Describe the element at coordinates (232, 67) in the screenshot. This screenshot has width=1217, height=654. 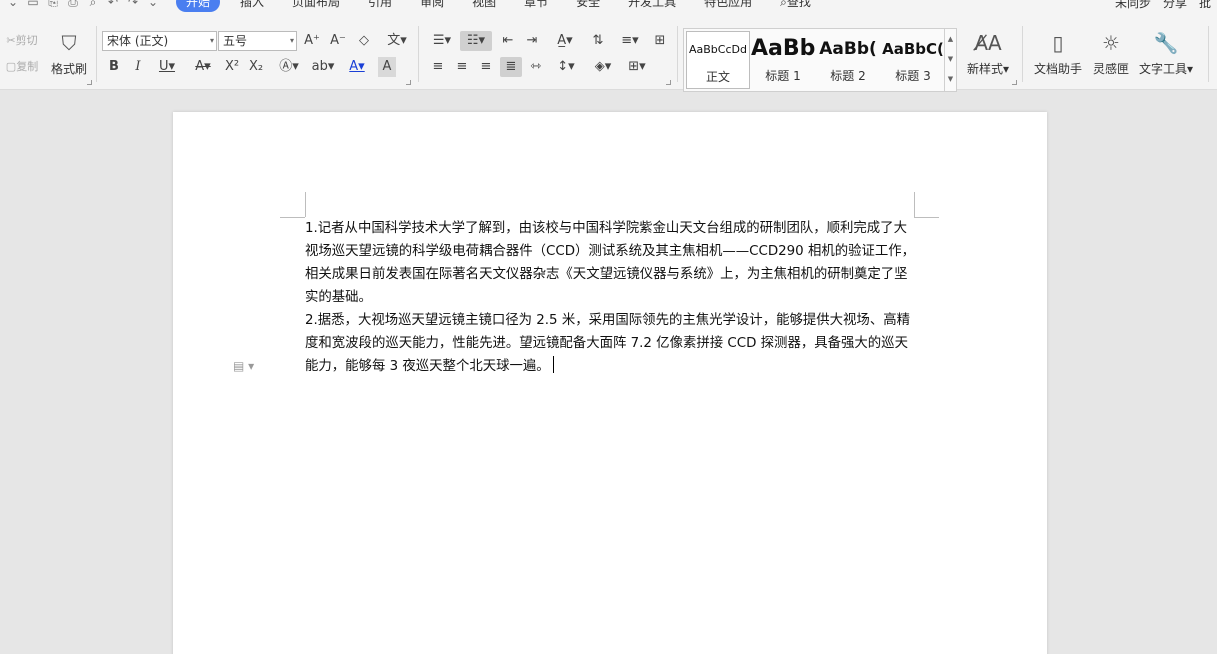
I see `superscript-icon: X²` at that location.